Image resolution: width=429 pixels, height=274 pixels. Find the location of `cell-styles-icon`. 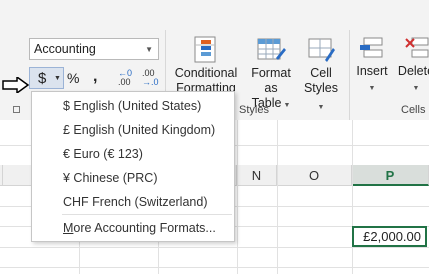

cell-styles-icon is located at coordinates (321, 50).